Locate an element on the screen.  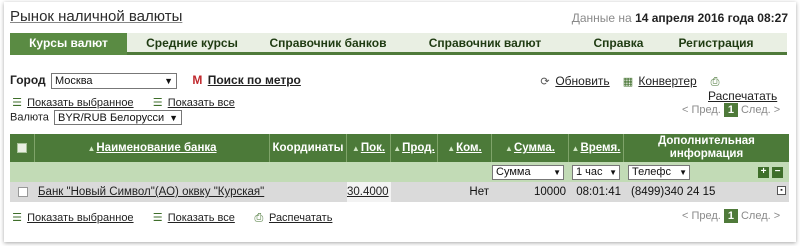
metro-icon: М is located at coordinates (197, 80).